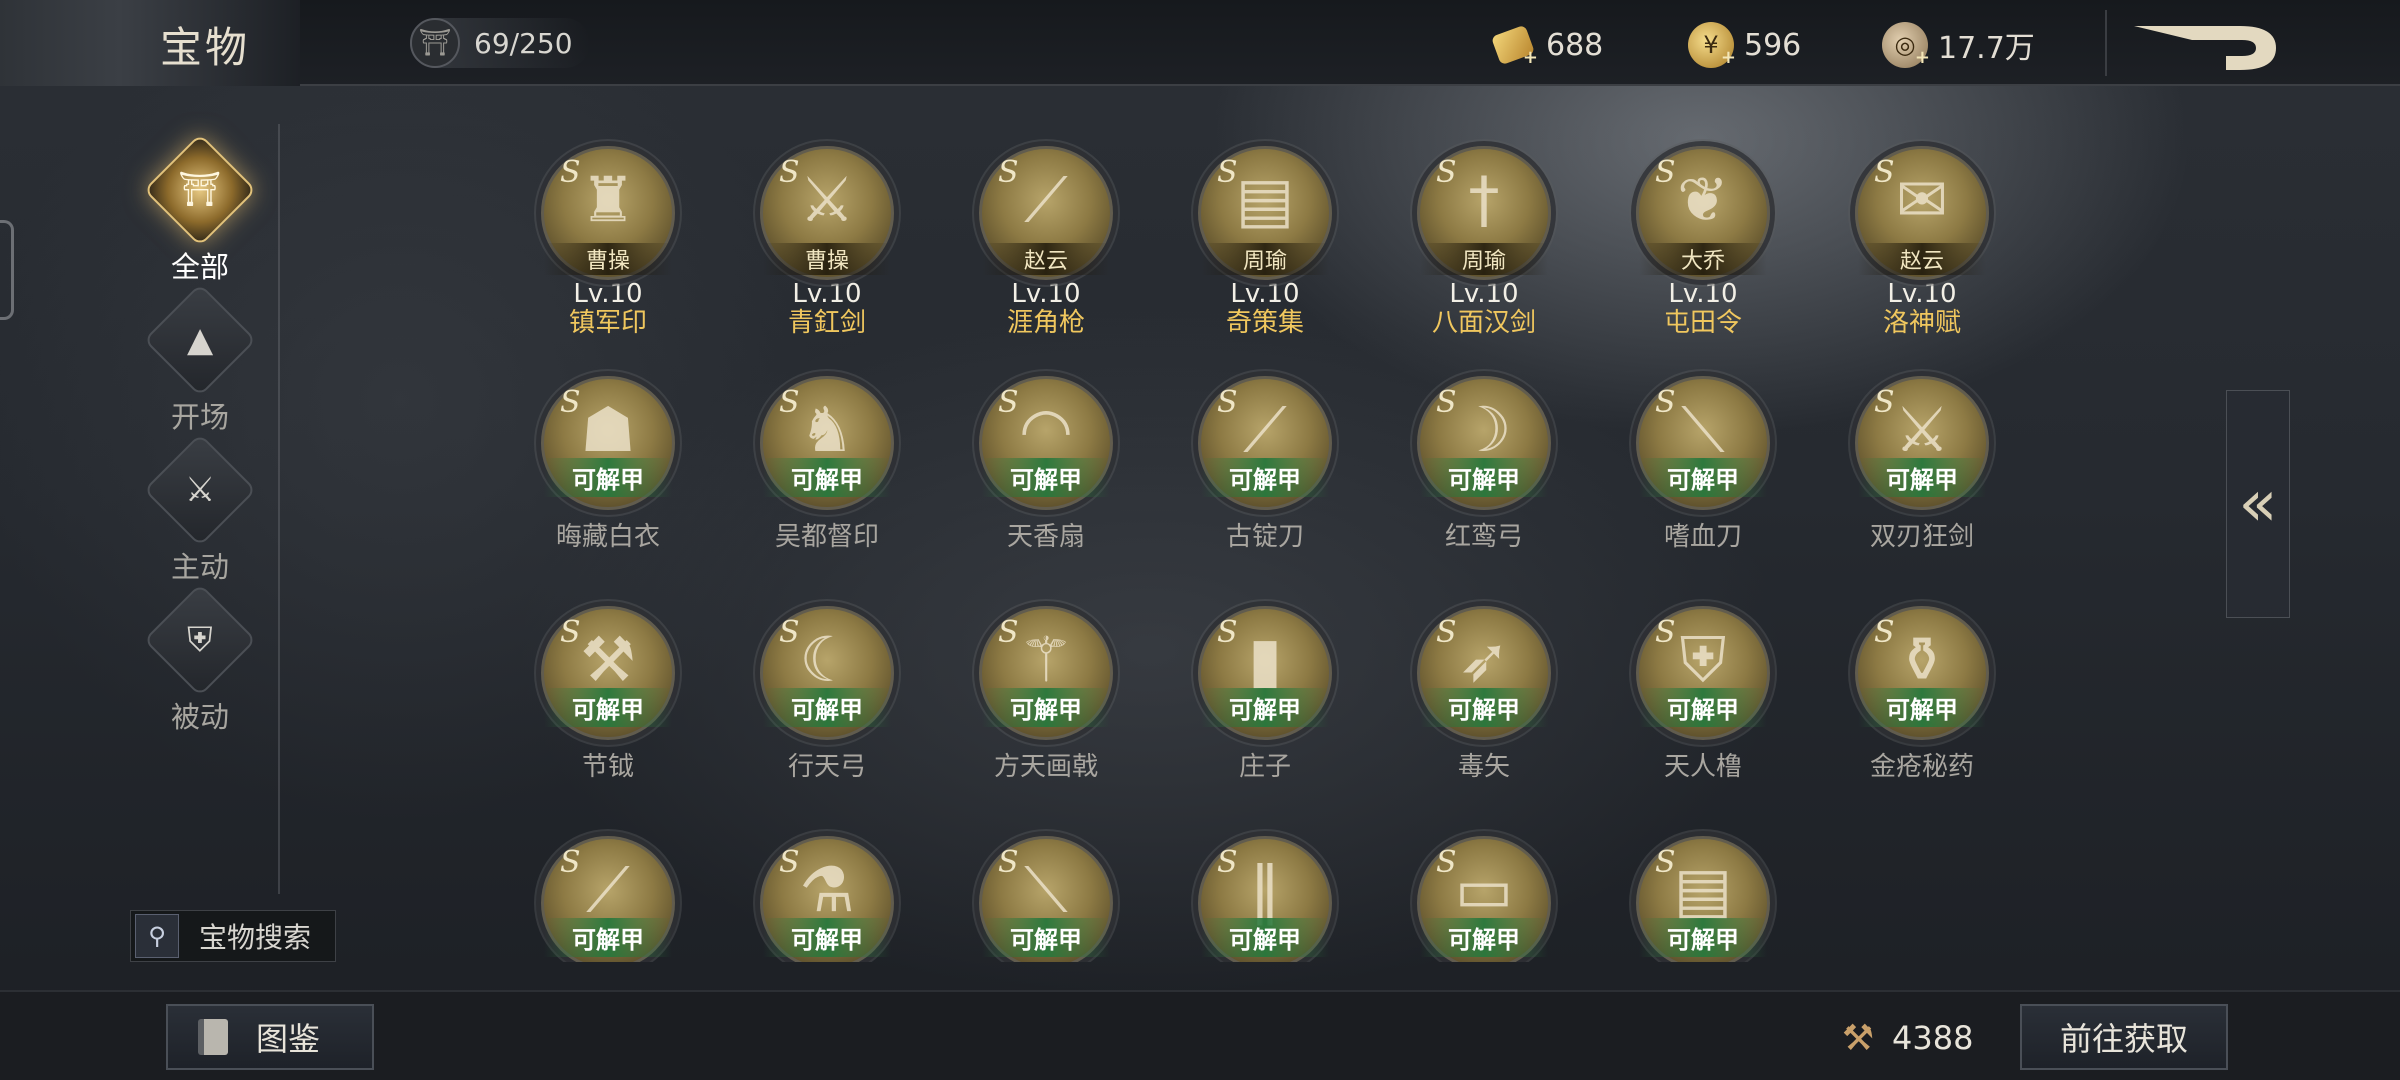  Describe the element at coordinates (1200, 43) in the screenshot. I see `top-bar: 宝物 ⛩ 69/250 + 688 ¥ + 596 ◎ + 17.7万` at that location.